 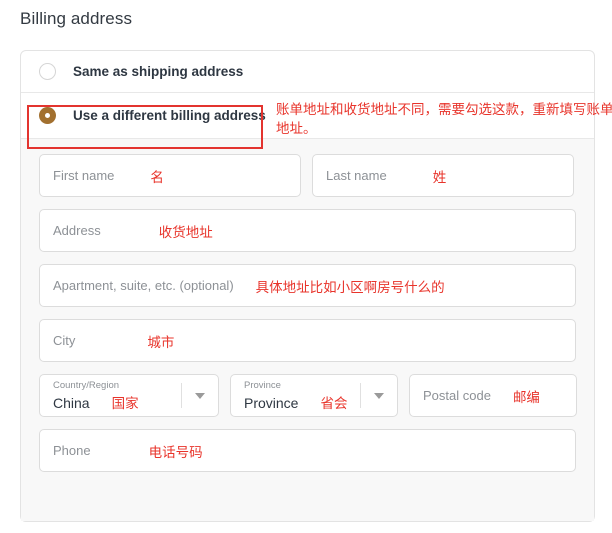 I want to click on last-name-field: Last name 姓, so click(x=443, y=175).